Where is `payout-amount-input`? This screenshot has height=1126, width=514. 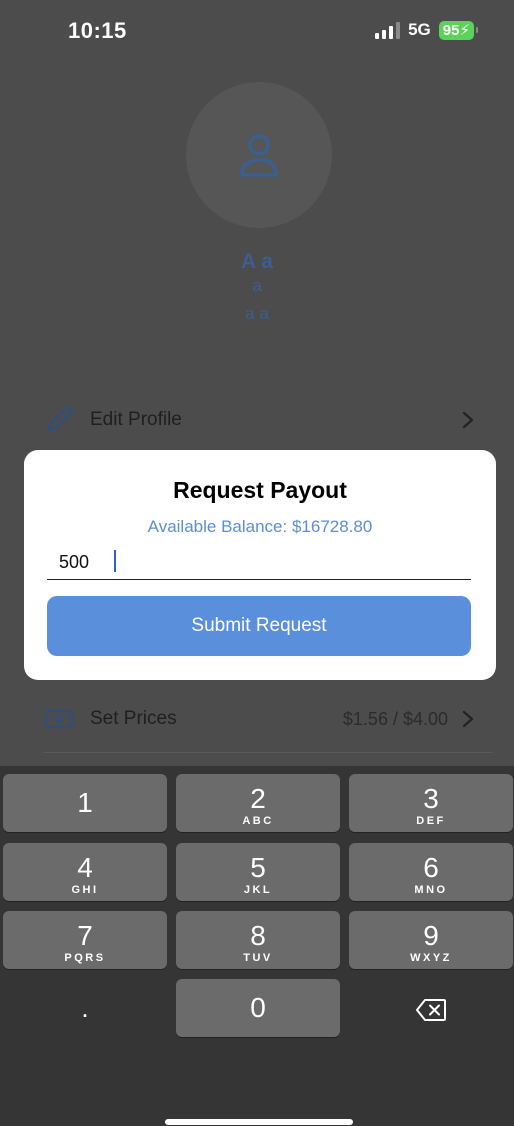 payout-amount-input is located at coordinates (259, 563).